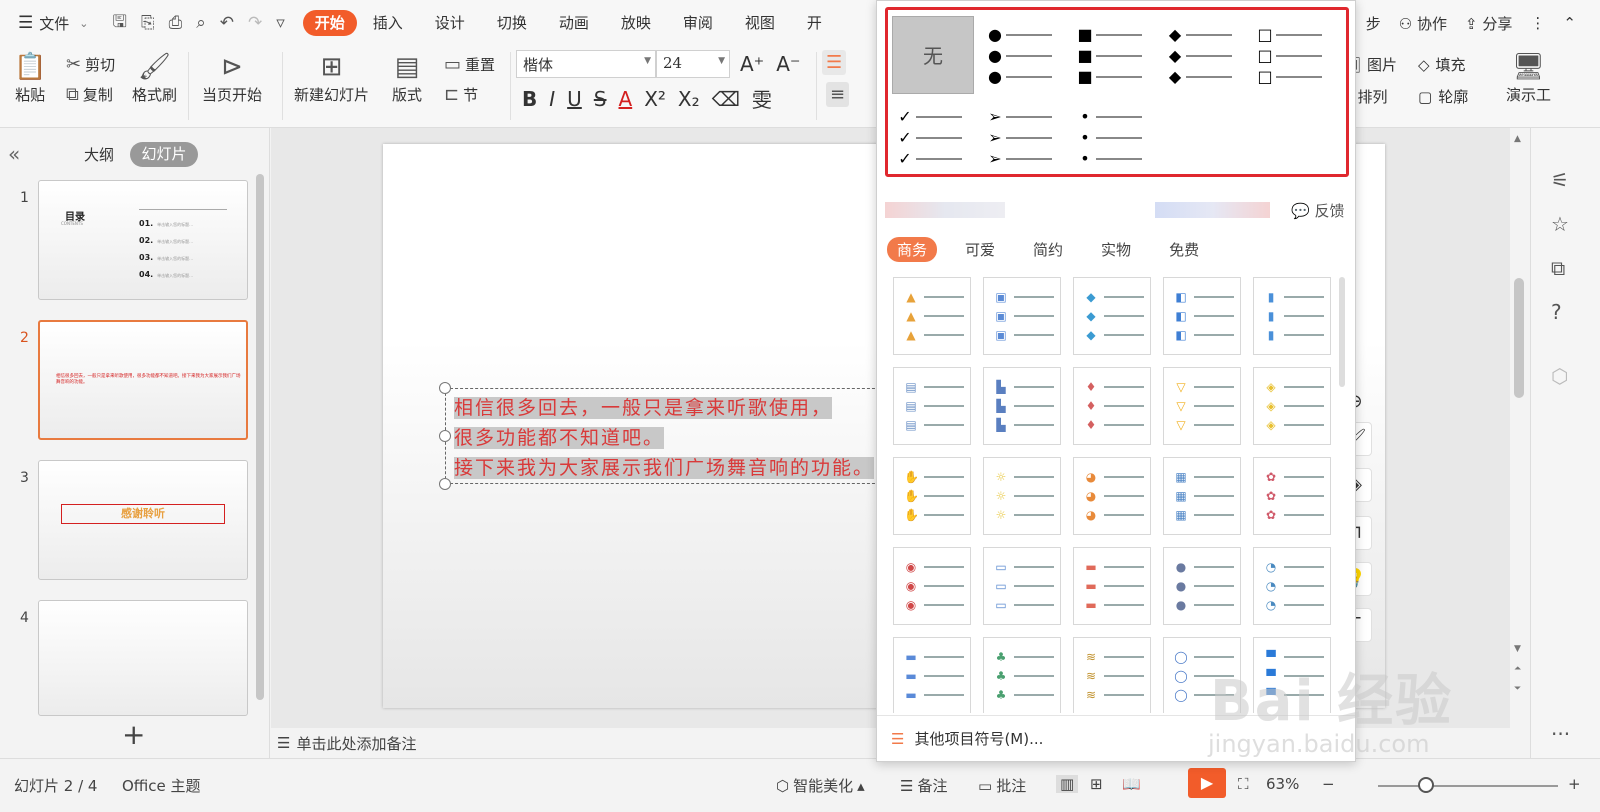 This screenshot has width=1600, height=812. What do you see at coordinates (133, 734) in the screenshot?
I see `add-slide-icon: +` at bounding box center [133, 734].